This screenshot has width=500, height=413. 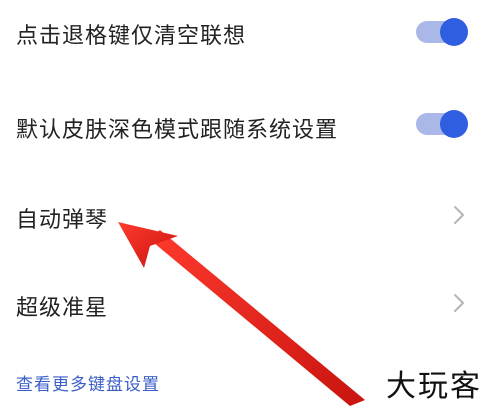 I want to click on settings-row-label: 点击退格键仅清空联想, so click(x=131, y=36).